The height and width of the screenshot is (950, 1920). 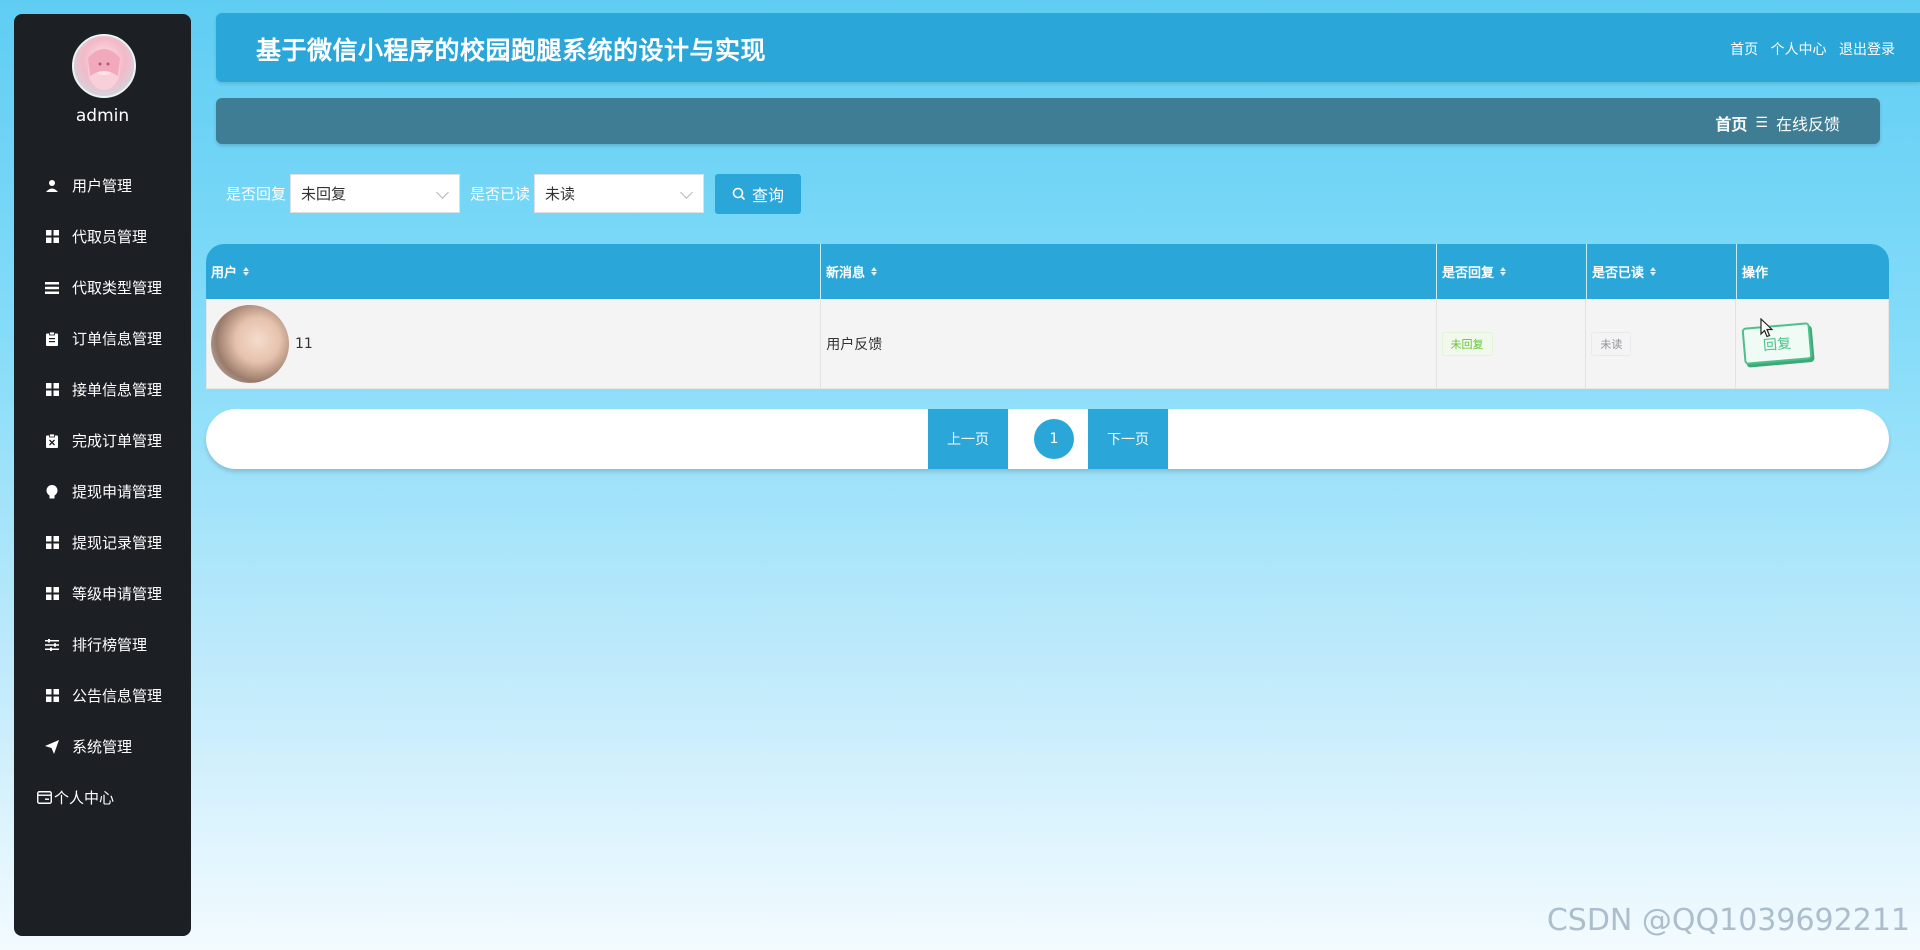 I want to click on cell-read: 未读, so click(x=1661, y=343).